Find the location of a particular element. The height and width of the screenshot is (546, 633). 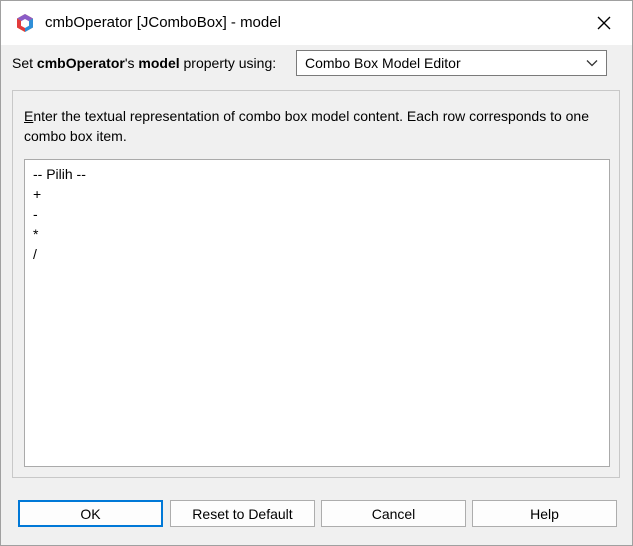

list-item: + is located at coordinates (37, 194).